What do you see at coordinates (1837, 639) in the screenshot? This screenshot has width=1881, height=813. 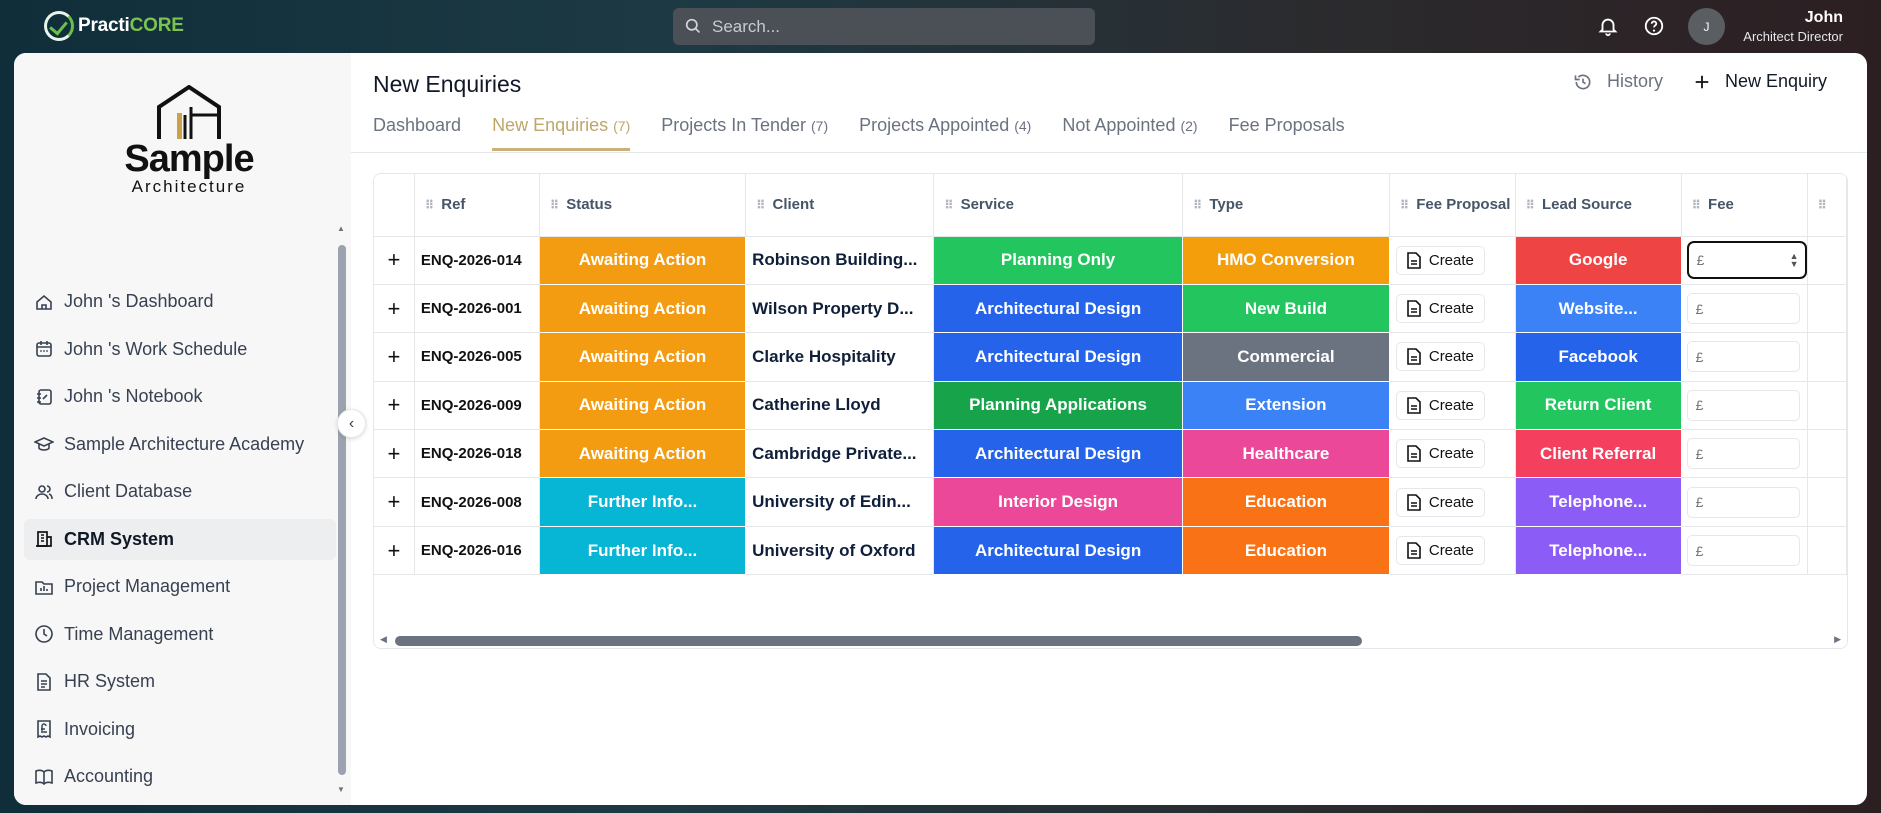 I see `scroll-right-arrow: ▶` at bounding box center [1837, 639].